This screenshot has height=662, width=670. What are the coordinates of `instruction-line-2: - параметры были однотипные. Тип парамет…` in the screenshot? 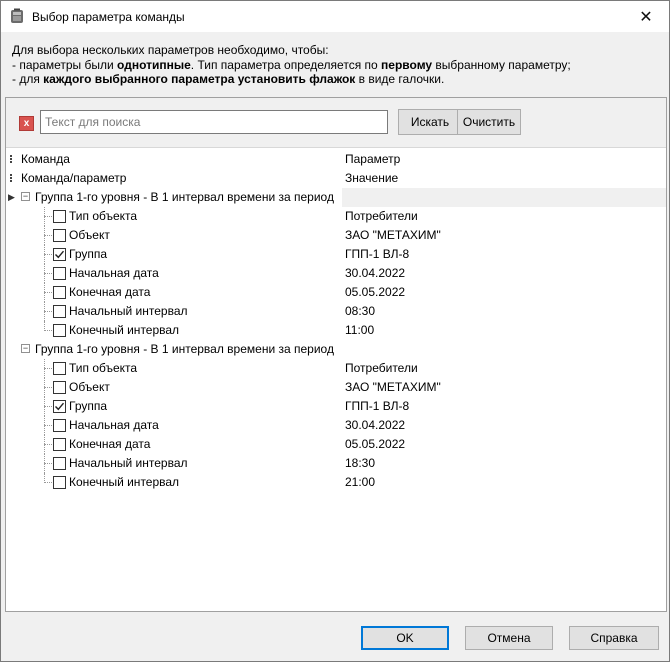 It's located at (291, 65).